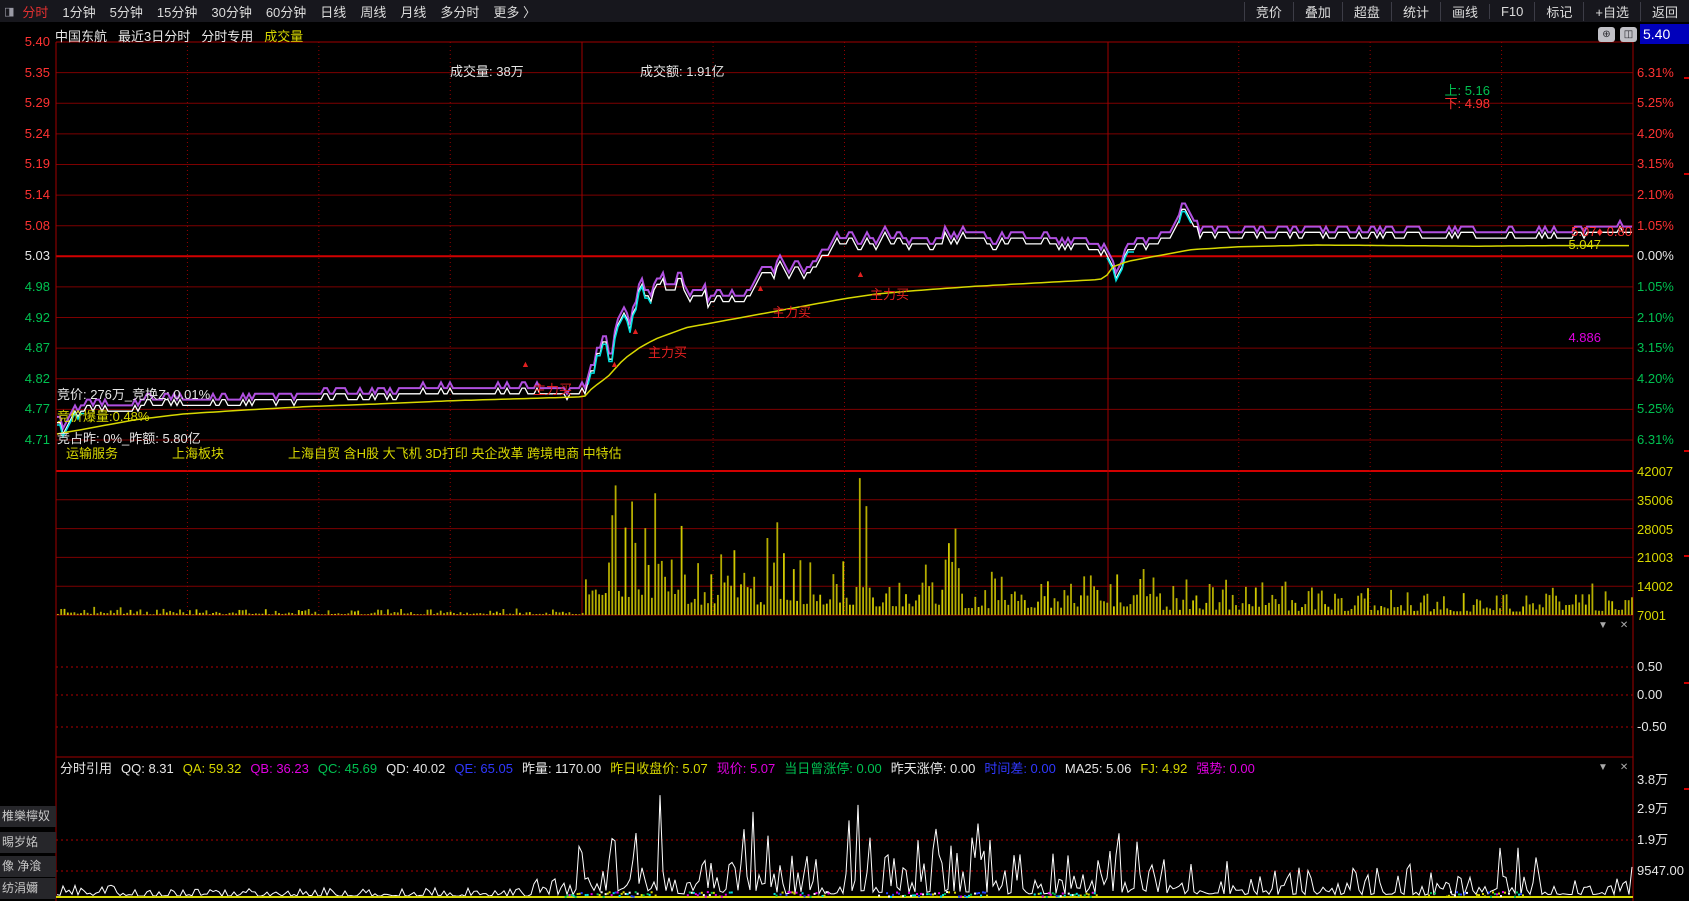 The image size is (1689, 901). Describe the element at coordinates (28, 842) in the screenshot. I see `left-side-tab-1: 晹岁姳椤?` at that location.